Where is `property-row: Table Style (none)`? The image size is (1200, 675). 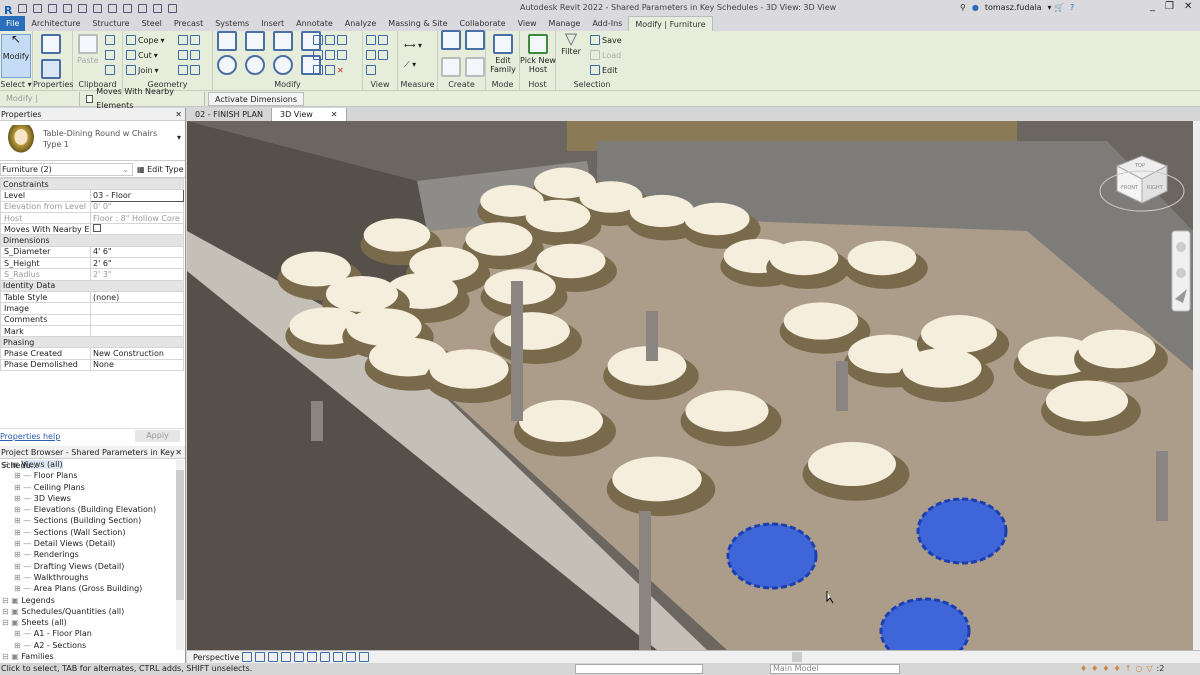
property-row: Table Style (none) is located at coordinates (92, 297).